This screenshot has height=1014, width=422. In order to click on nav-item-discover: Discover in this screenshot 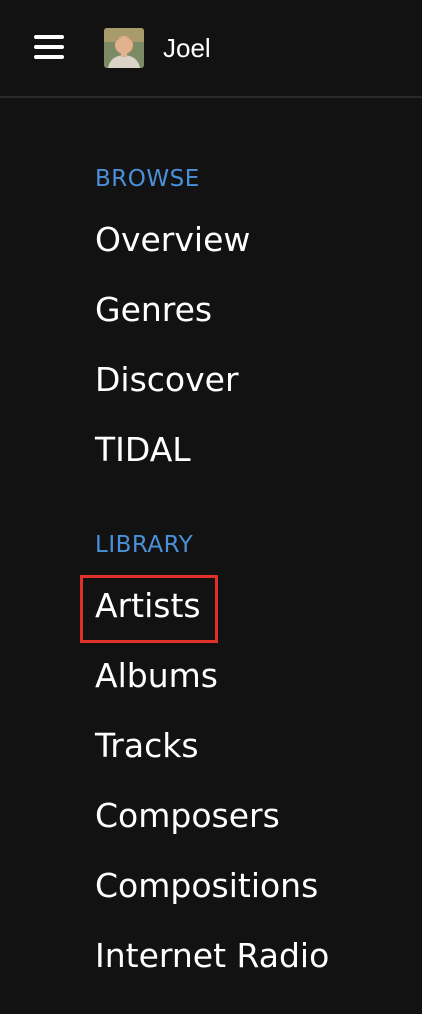, I will do `click(167, 380)`.